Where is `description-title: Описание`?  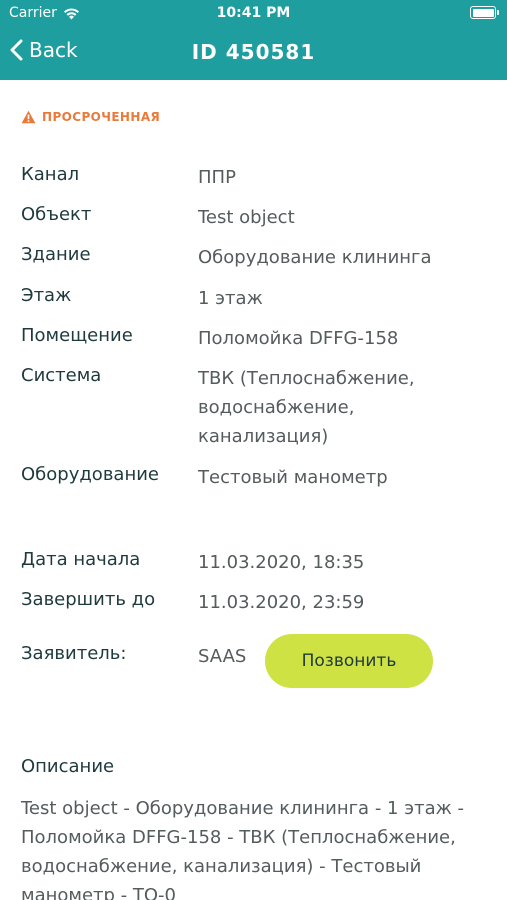
description-title: Описание is located at coordinates (68, 766).